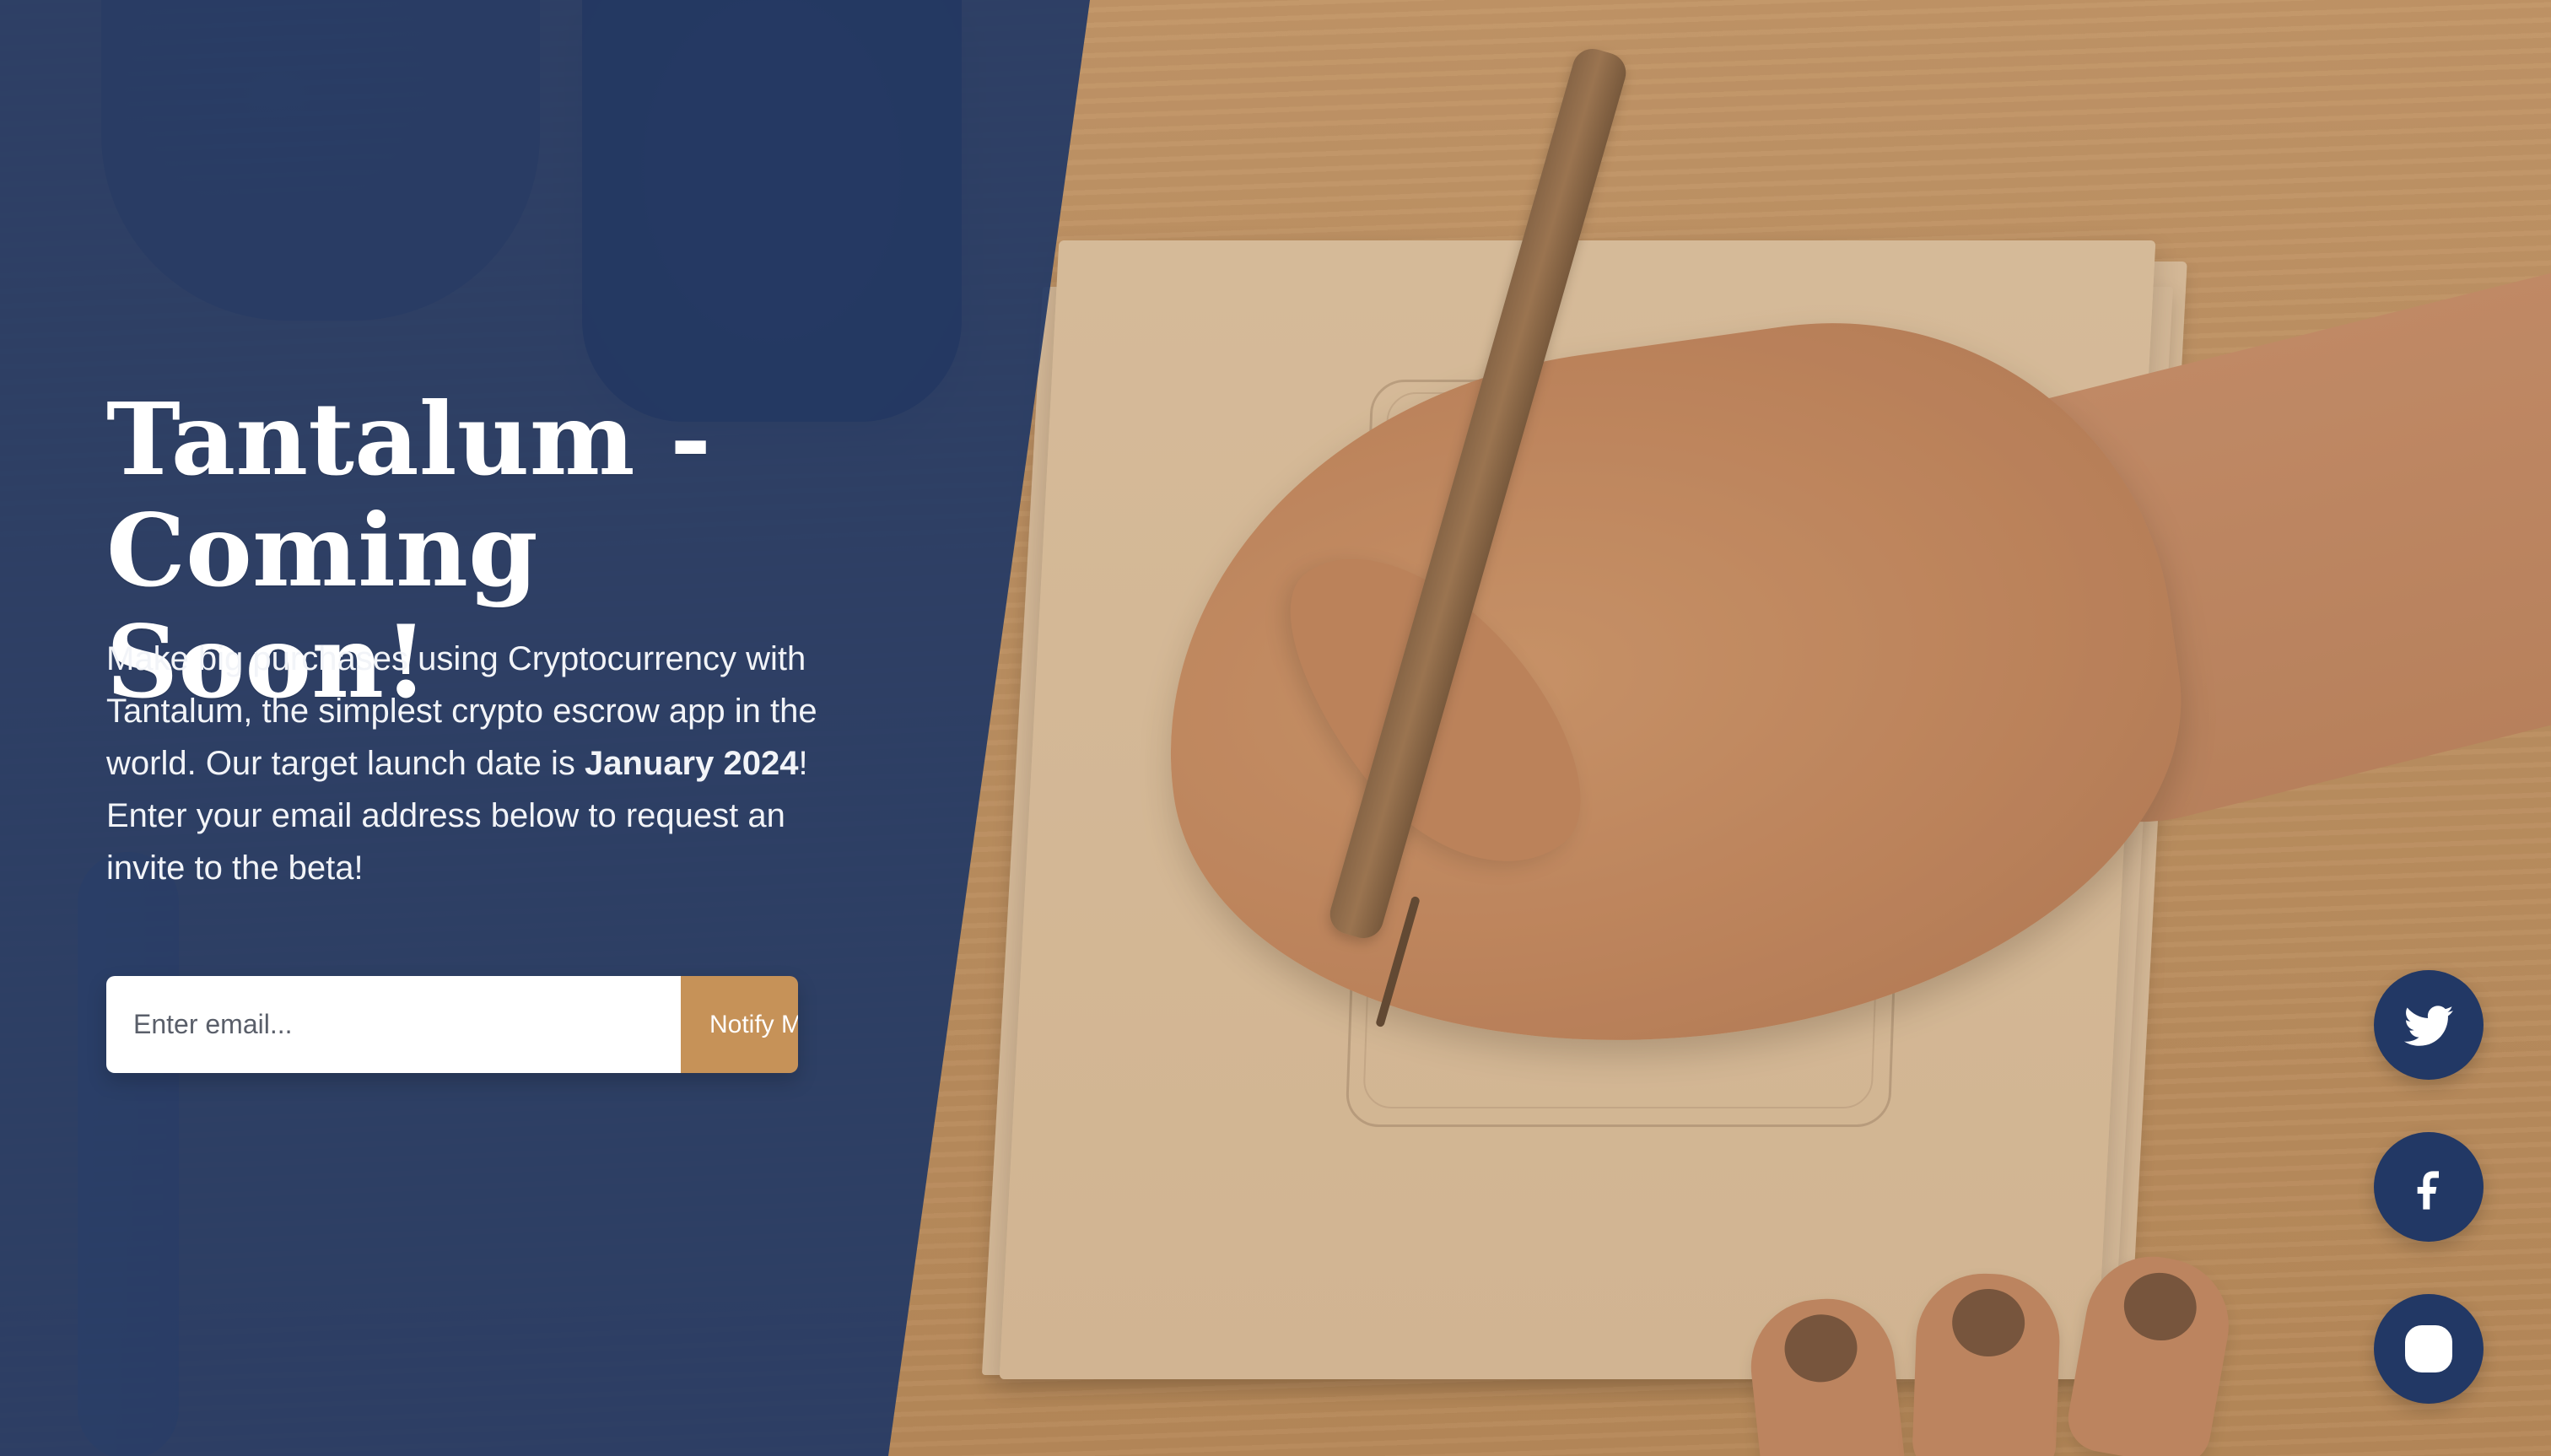 This screenshot has width=2551, height=1456. Describe the element at coordinates (393, 1024) in the screenshot. I see `email-input` at that location.